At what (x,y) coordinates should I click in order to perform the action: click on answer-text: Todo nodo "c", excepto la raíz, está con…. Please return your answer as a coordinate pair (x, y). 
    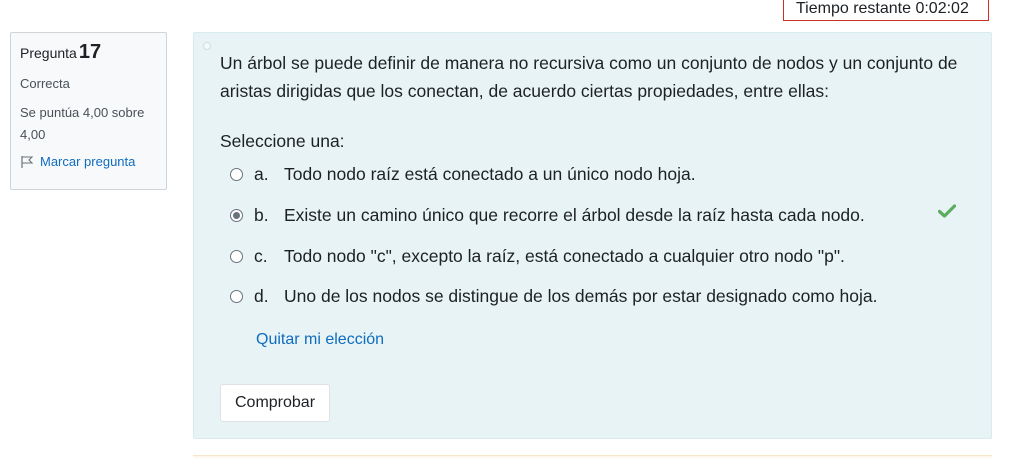
    Looking at the image, I should click on (564, 255).